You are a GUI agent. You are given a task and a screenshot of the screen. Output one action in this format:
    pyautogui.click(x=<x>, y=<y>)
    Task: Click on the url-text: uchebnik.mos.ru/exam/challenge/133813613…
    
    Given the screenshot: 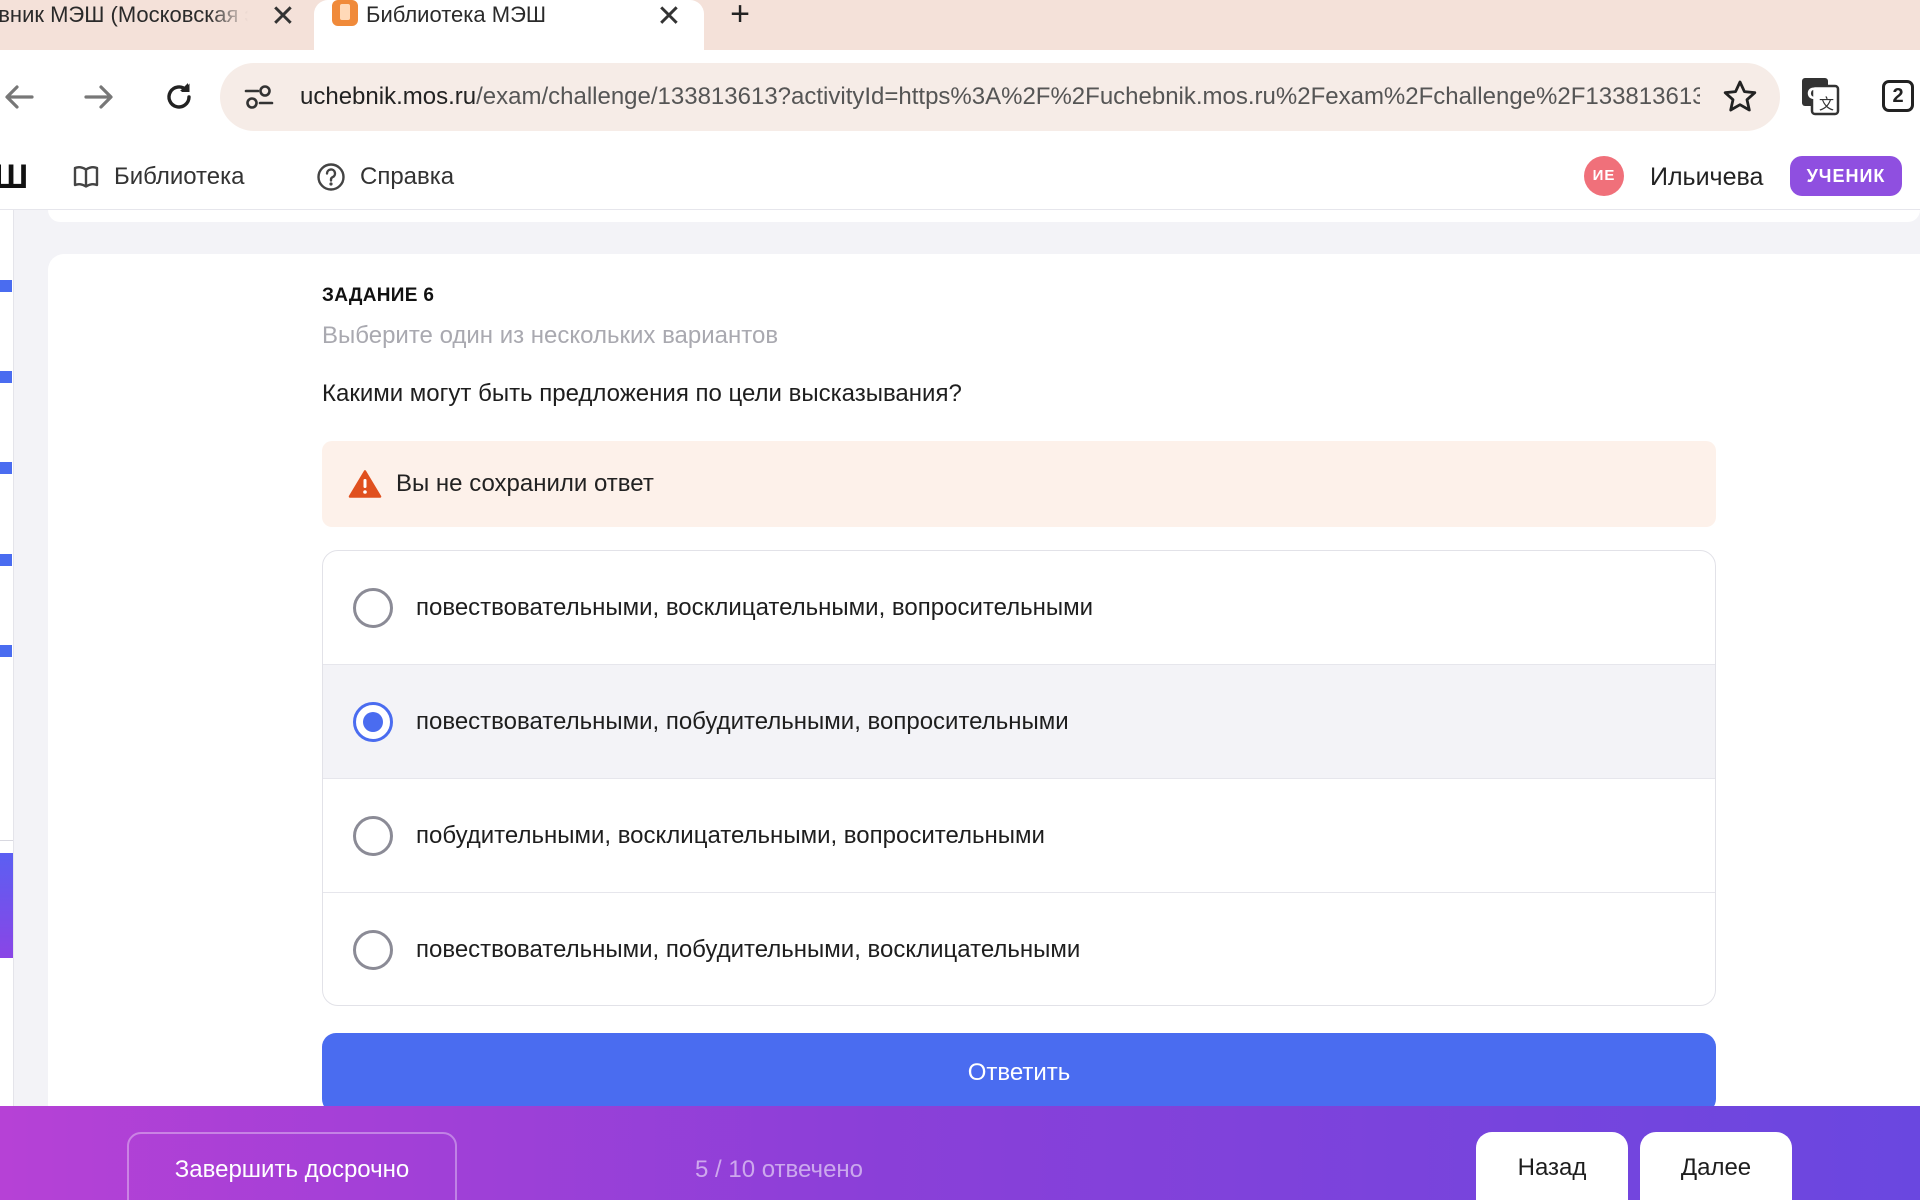 What is the action you would take?
    pyautogui.click(x=1000, y=97)
    